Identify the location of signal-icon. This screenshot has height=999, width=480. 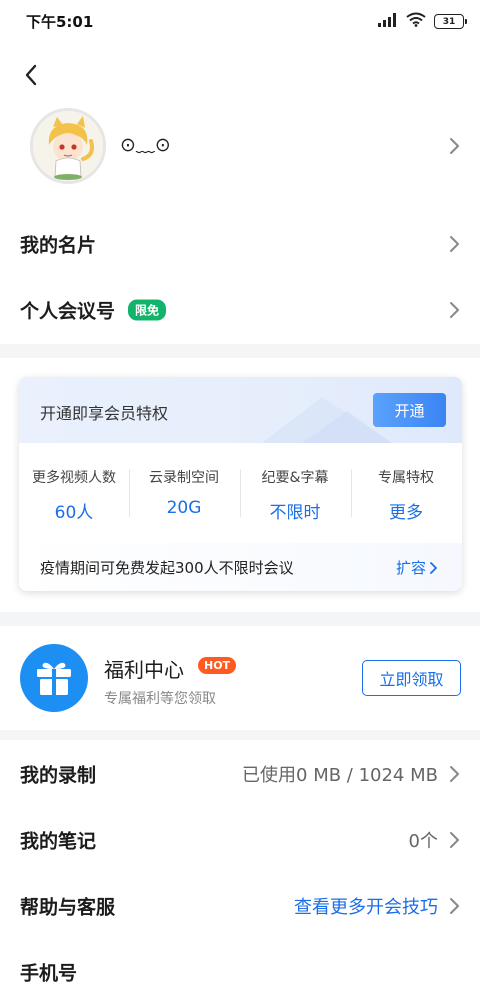
(388, 21).